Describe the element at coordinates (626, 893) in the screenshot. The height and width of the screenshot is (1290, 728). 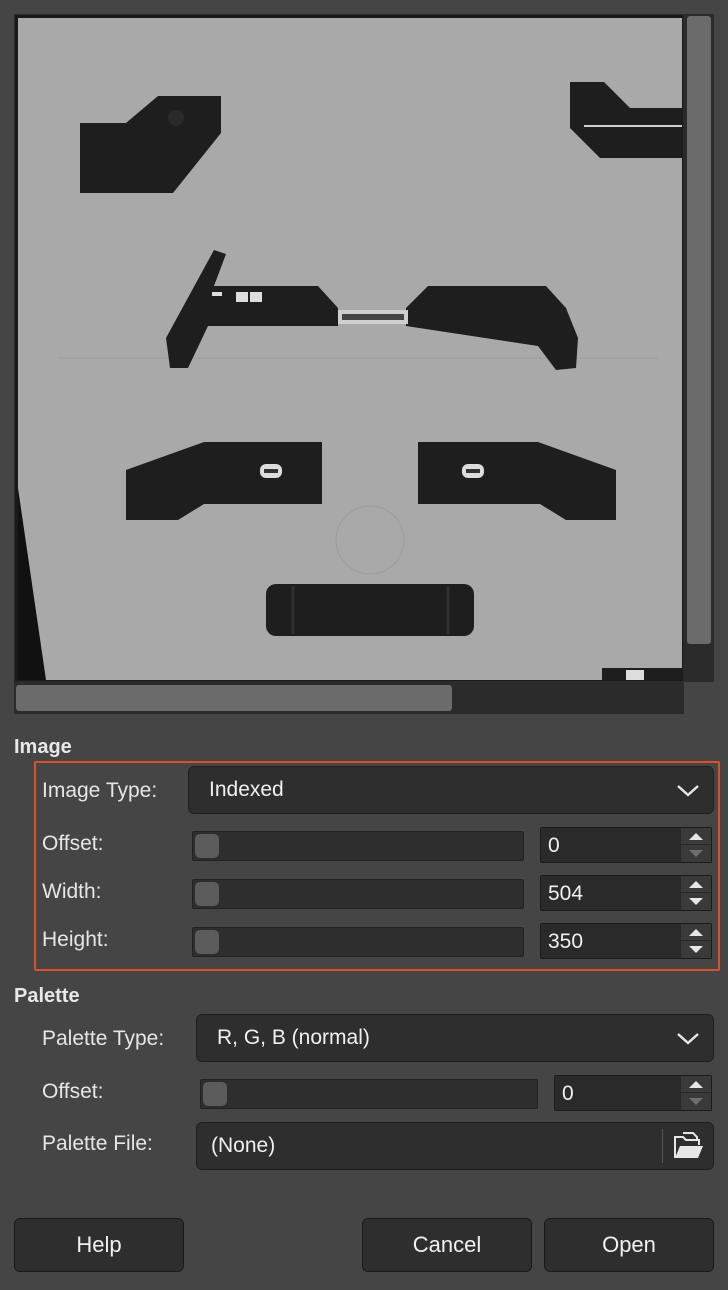
I see `image-width-spinbox: 504` at that location.